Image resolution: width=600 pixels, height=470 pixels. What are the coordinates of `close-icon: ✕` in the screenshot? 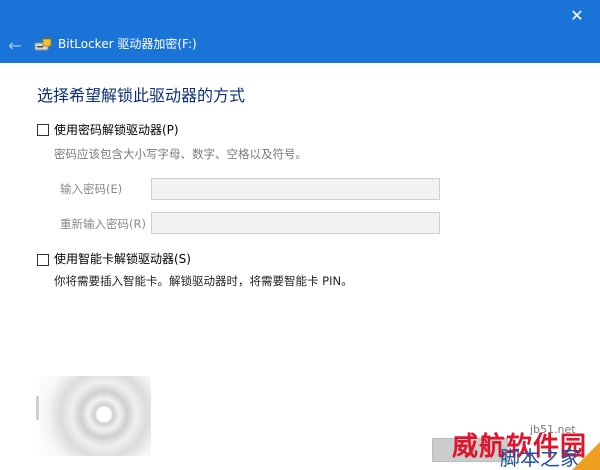 It's located at (577, 15).